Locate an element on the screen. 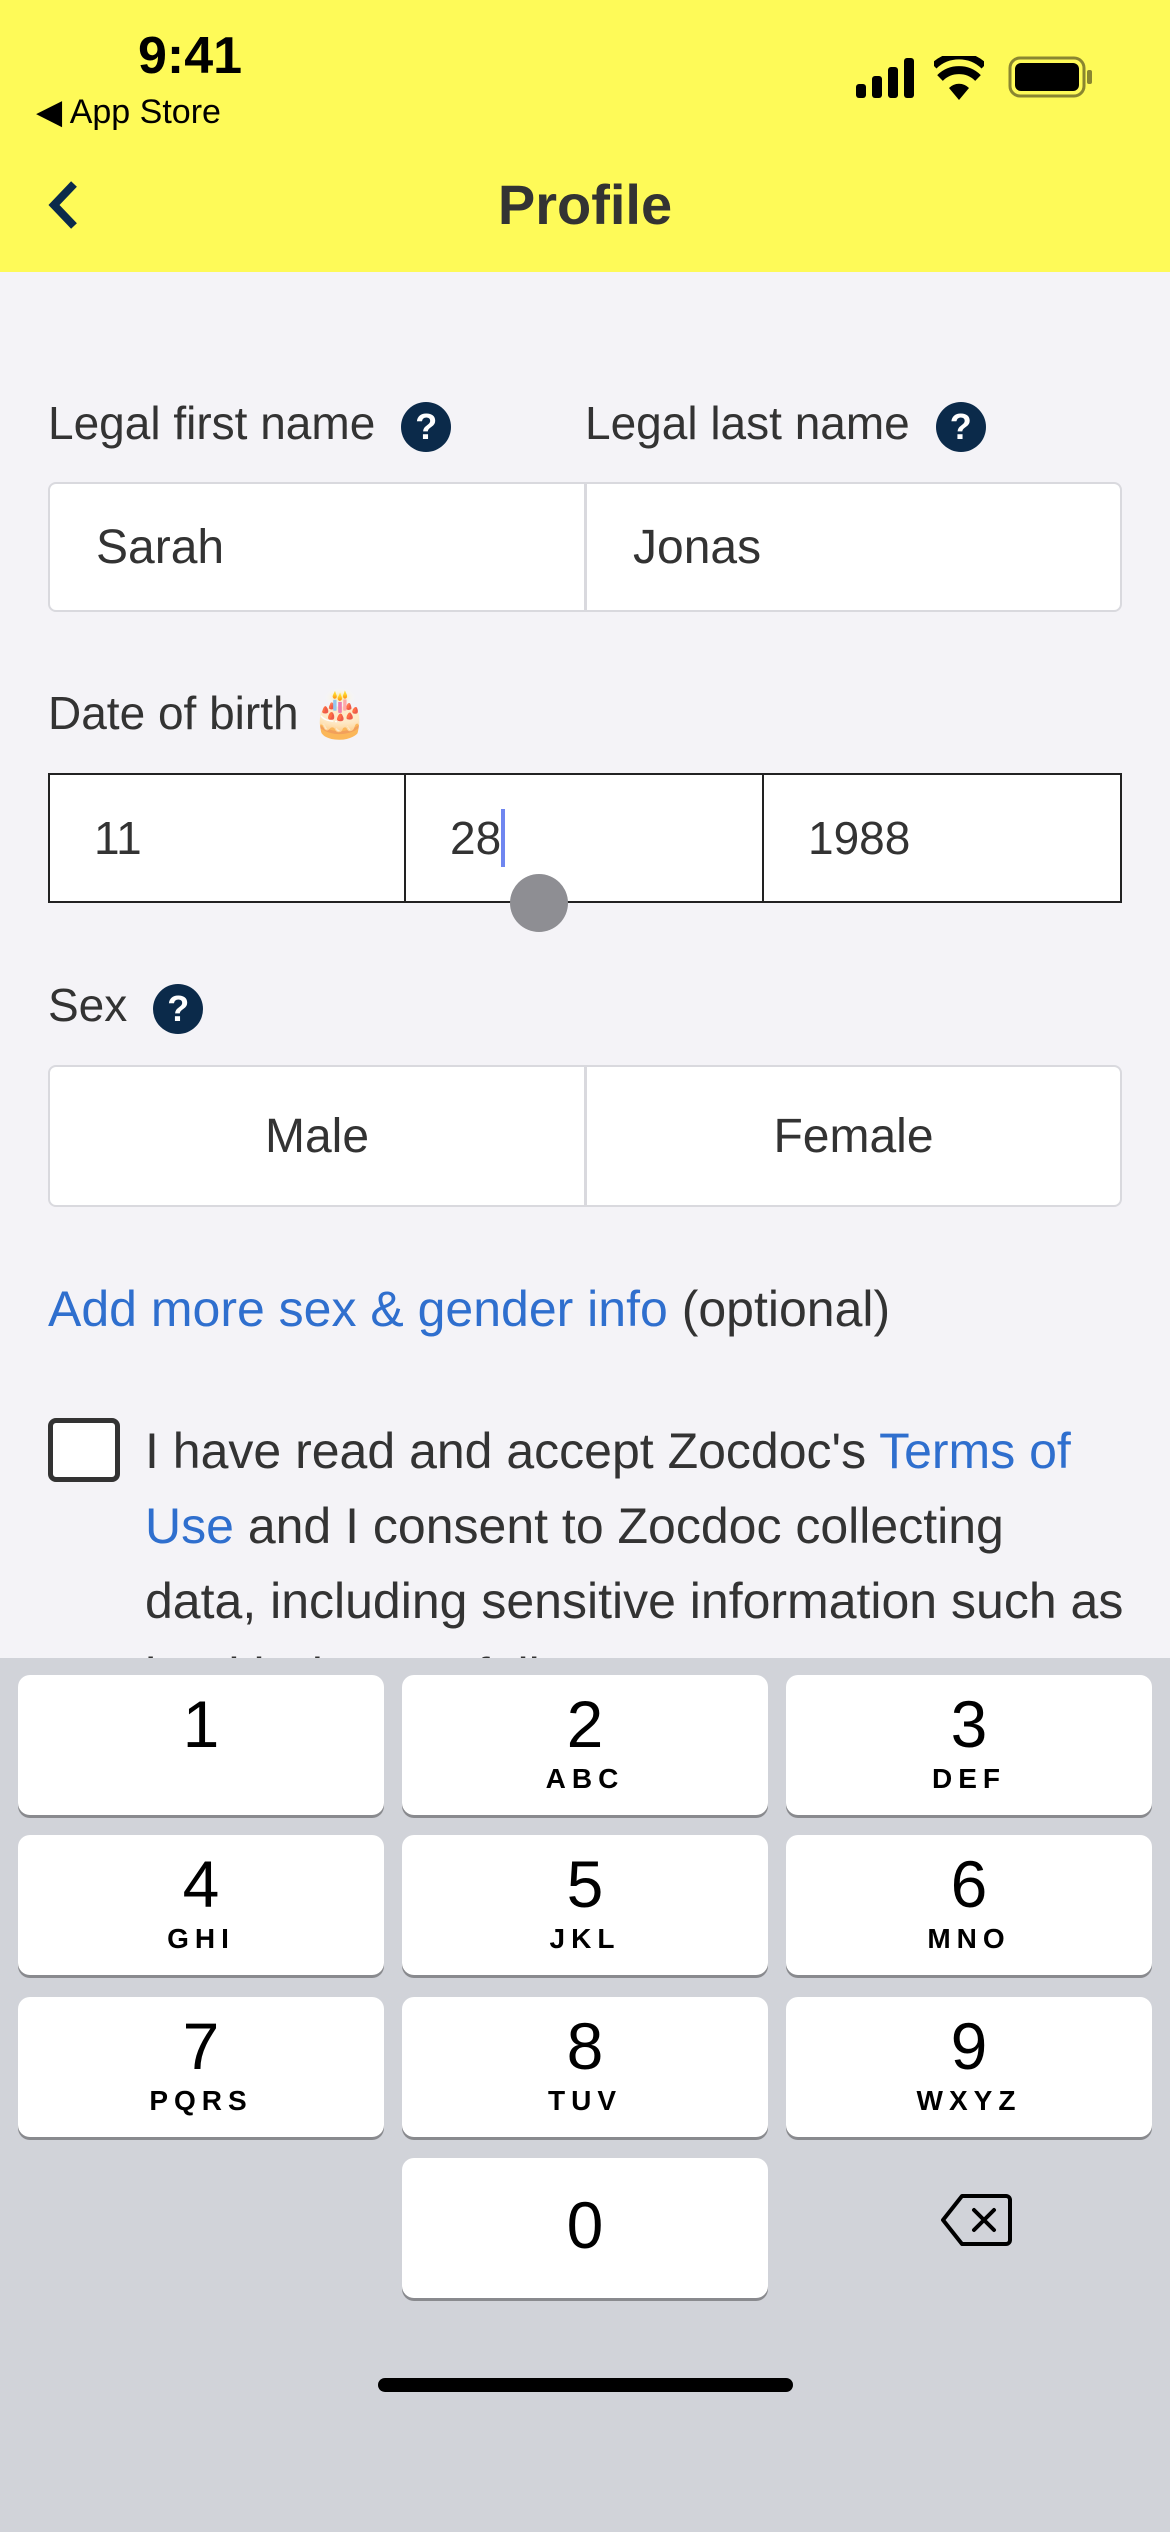 The height and width of the screenshot is (2532, 1170). key-8: 8 TUV is located at coordinates (585, 2067).